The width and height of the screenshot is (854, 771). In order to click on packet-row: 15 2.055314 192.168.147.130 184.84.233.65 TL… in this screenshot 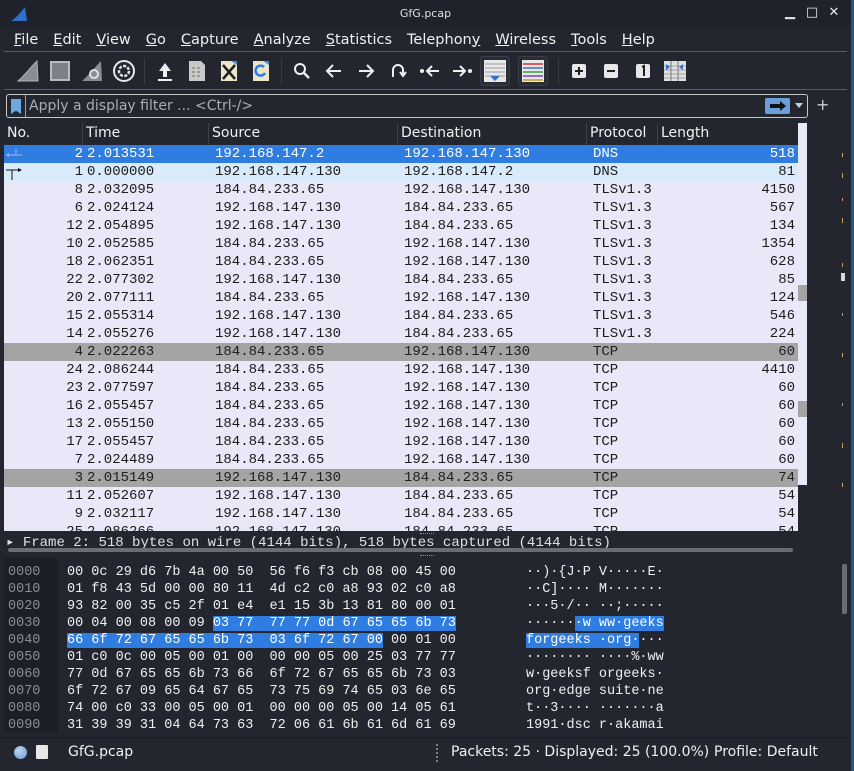, I will do `click(401, 316)`.